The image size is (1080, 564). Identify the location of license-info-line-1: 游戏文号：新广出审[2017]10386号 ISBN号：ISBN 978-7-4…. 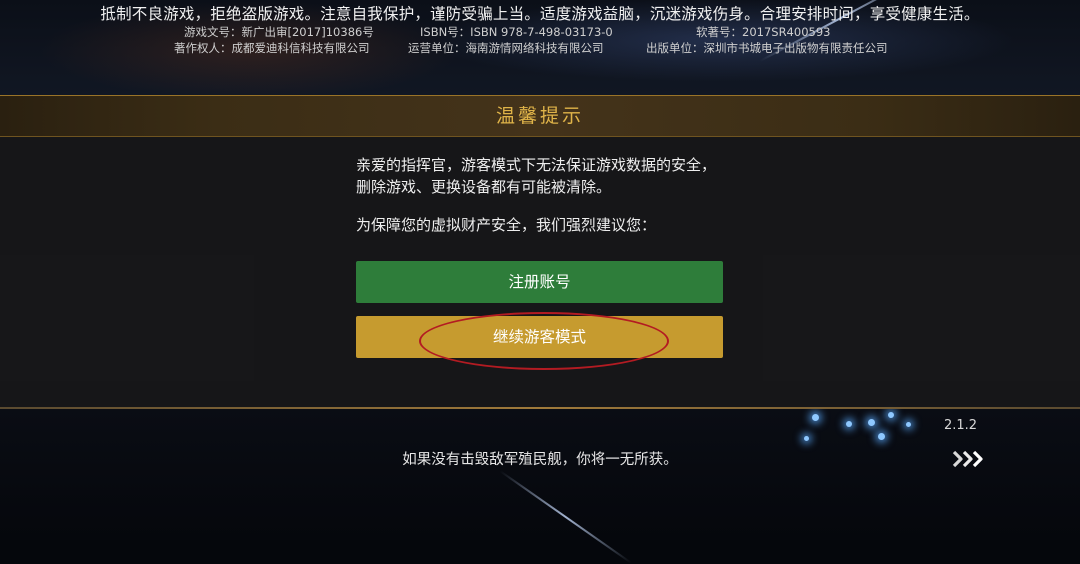
(540, 32).